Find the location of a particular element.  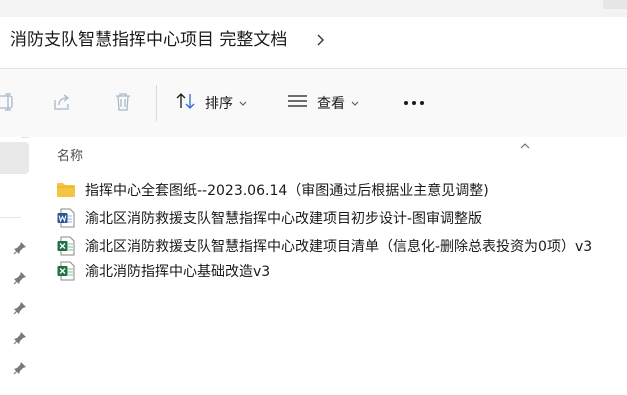

column-header-name: 名称 is located at coordinates (70, 154).